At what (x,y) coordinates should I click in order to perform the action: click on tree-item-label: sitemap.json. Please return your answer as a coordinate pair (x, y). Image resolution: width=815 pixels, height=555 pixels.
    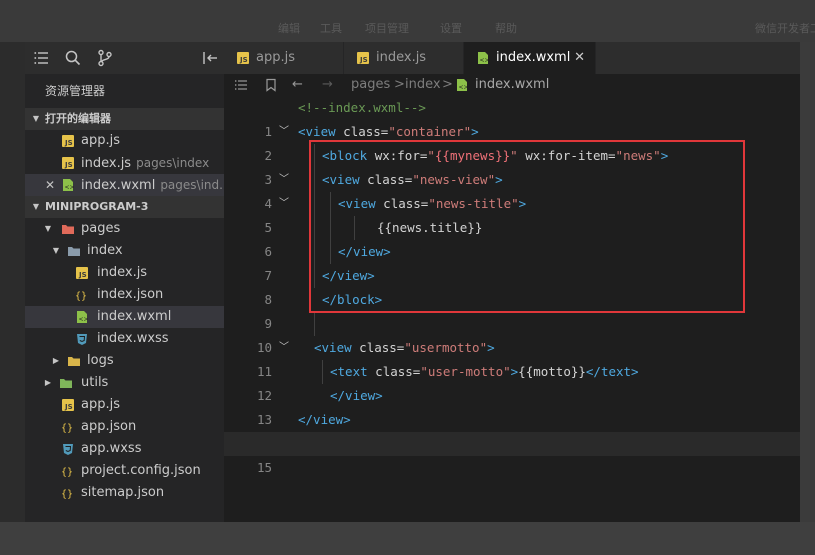
    Looking at the image, I should click on (123, 492).